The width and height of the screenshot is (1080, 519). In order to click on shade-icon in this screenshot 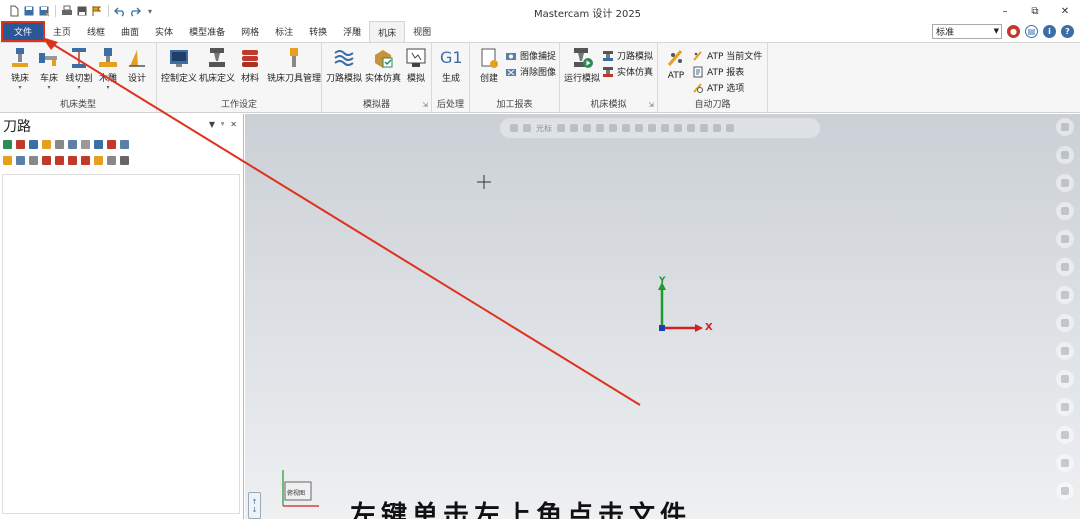, I will do `click(1065, 323)`.